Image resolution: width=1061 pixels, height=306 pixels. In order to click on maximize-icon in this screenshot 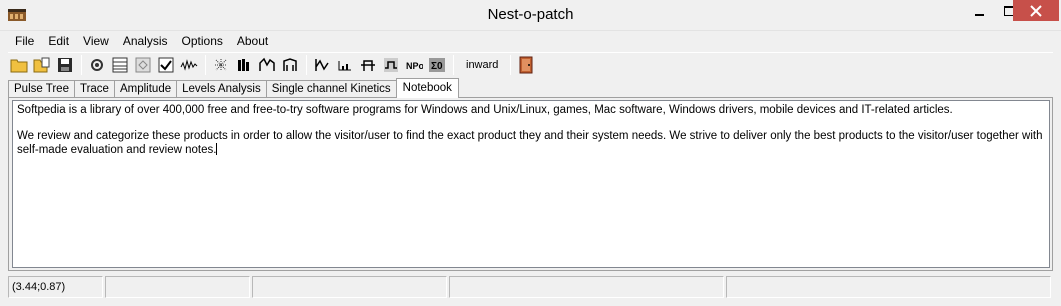, I will do `click(1008, 10)`.